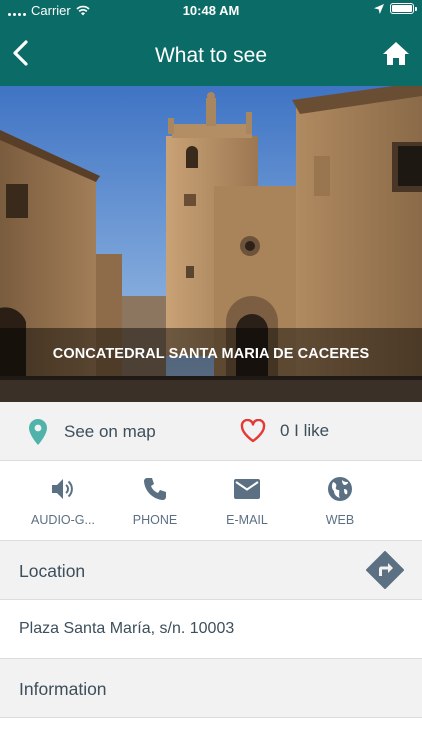 Image resolution: width=422 pixels, height=750 pixels. Describe the element at coordinates (211, 688) in the screenshot. I see `information-section-header: Information` at that location.